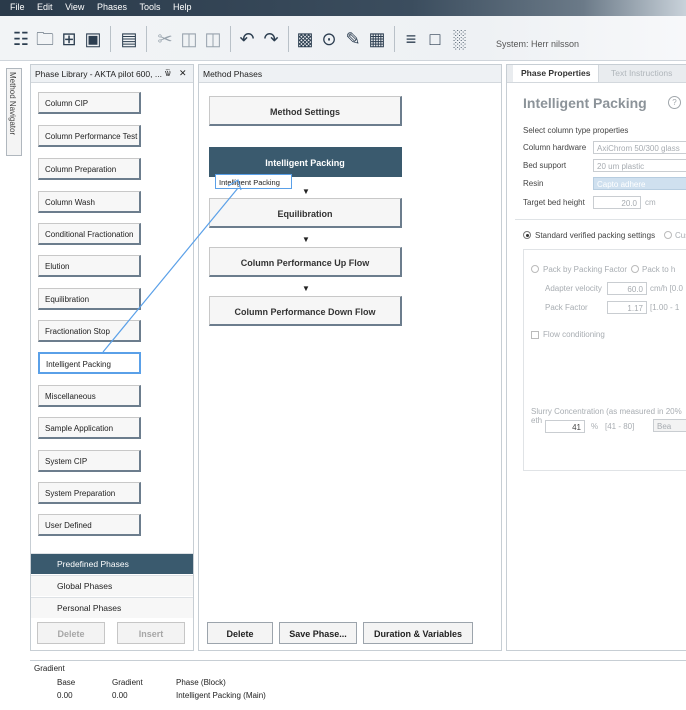 The image size is (686, 710). Describe the element at coordinates (576, 130) in the screenshot. I see `select-type-label: Select column type properties` at that location.